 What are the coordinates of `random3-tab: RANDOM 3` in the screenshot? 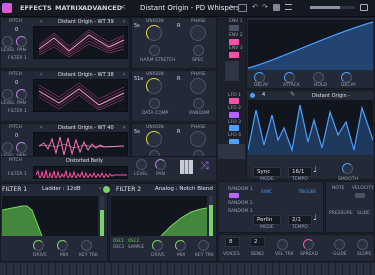 It's located at (240, 211).